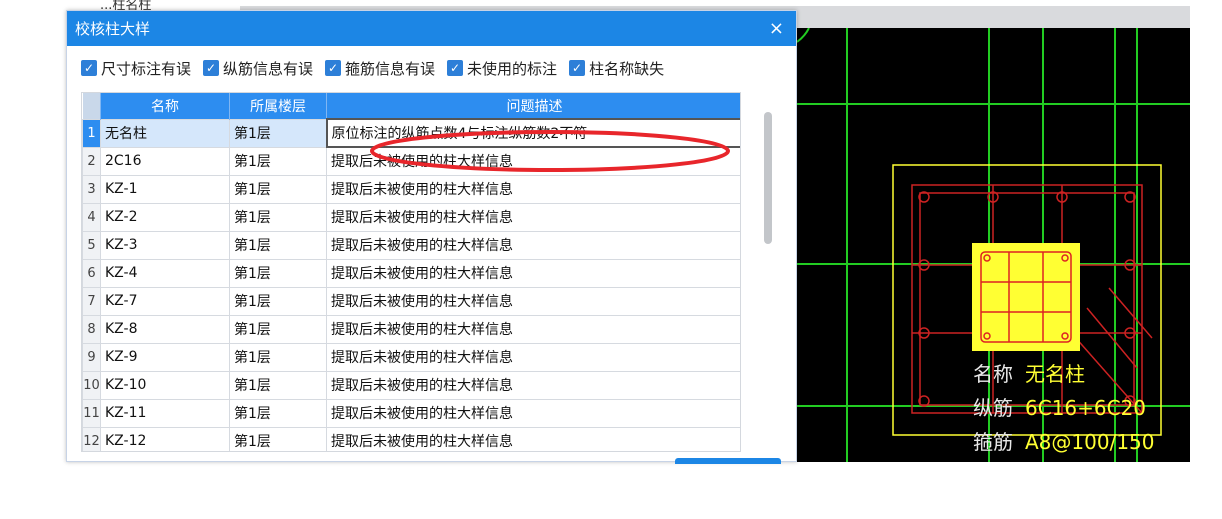 Image resolution: width=1222 pixels, height=519 pixels. I want to click on table-row: 3 KZ-1 第1层 提取后未被使用的柱大样信息, so click(411, 189).